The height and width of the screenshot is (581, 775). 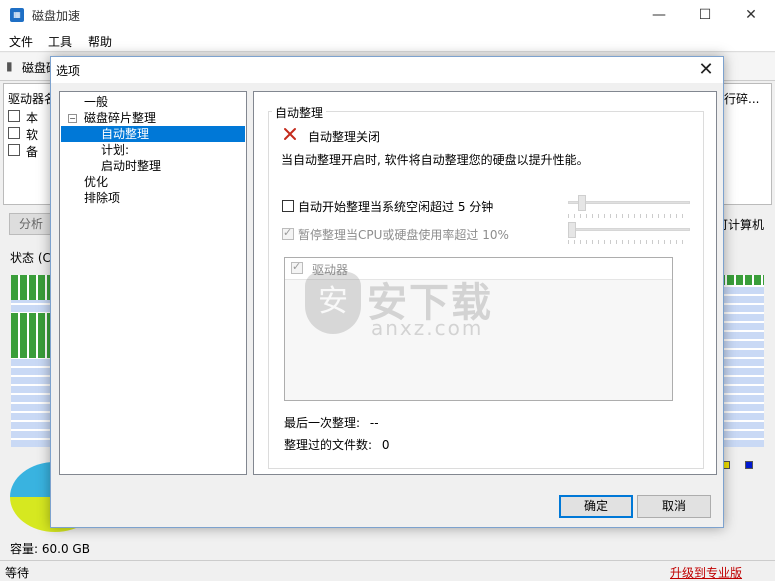 I want to click on tree-item-boot-defrag: 启动时整理, so click(x=131, y=166).